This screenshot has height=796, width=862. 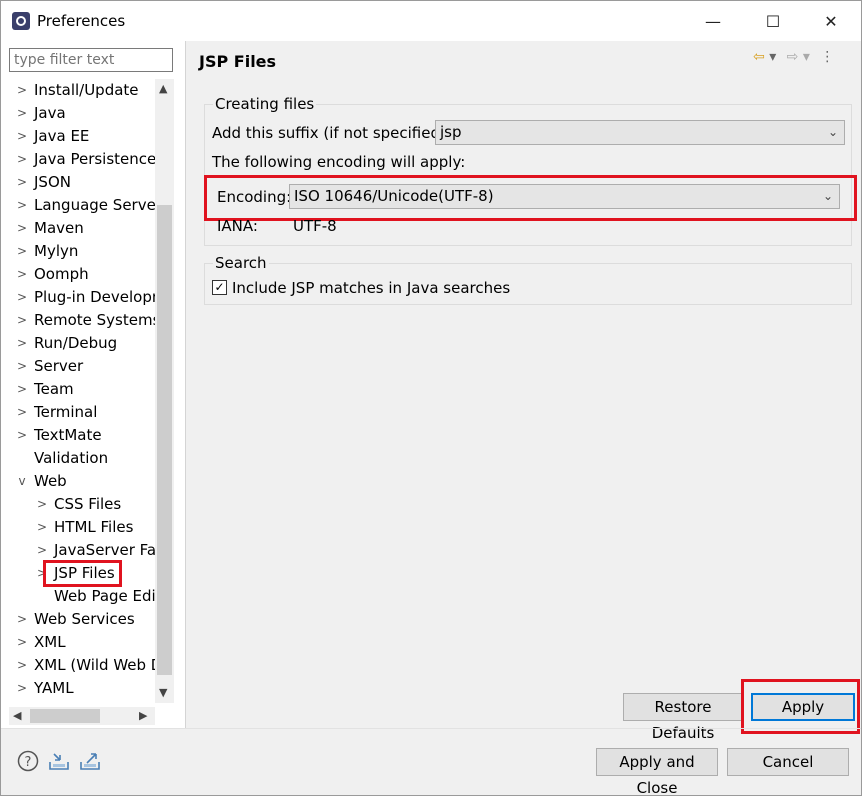 What do you see at coordinates (62, 136) in the screenshot?
I see `tree-item-label: Java EE` at bounding box center [62, 136].